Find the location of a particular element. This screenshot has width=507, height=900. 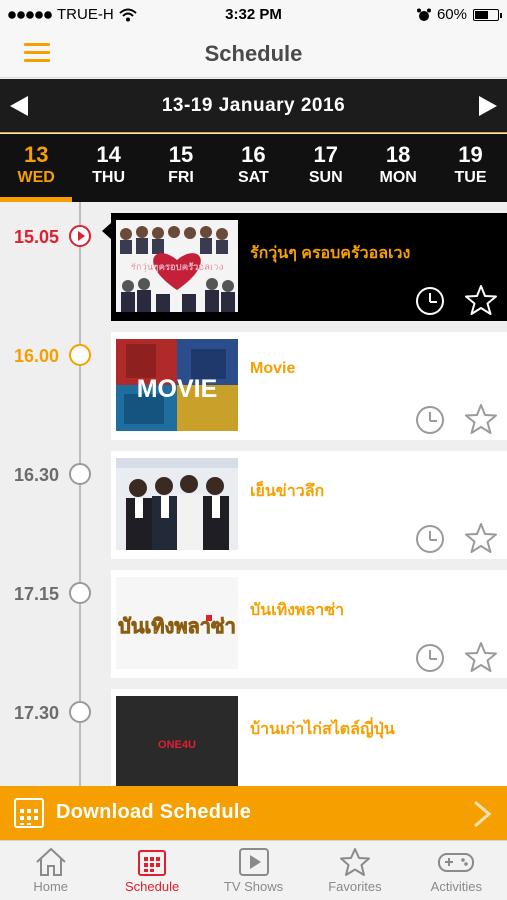

chevron-right-icon is located at coordinates (483, 814).